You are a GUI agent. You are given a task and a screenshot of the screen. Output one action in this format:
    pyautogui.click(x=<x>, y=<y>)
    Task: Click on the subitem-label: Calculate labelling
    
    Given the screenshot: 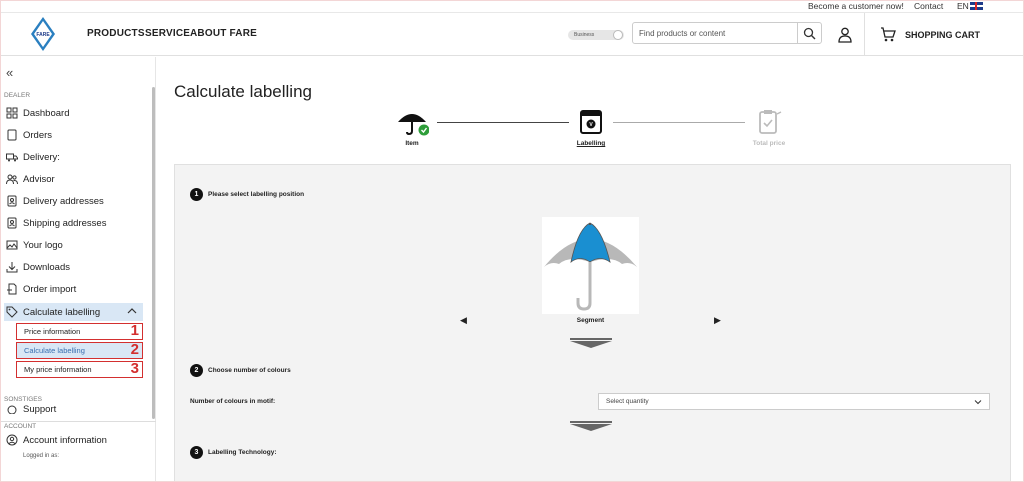 What is the action you would take?
    pyautogui.click(x=54, y=350)
    